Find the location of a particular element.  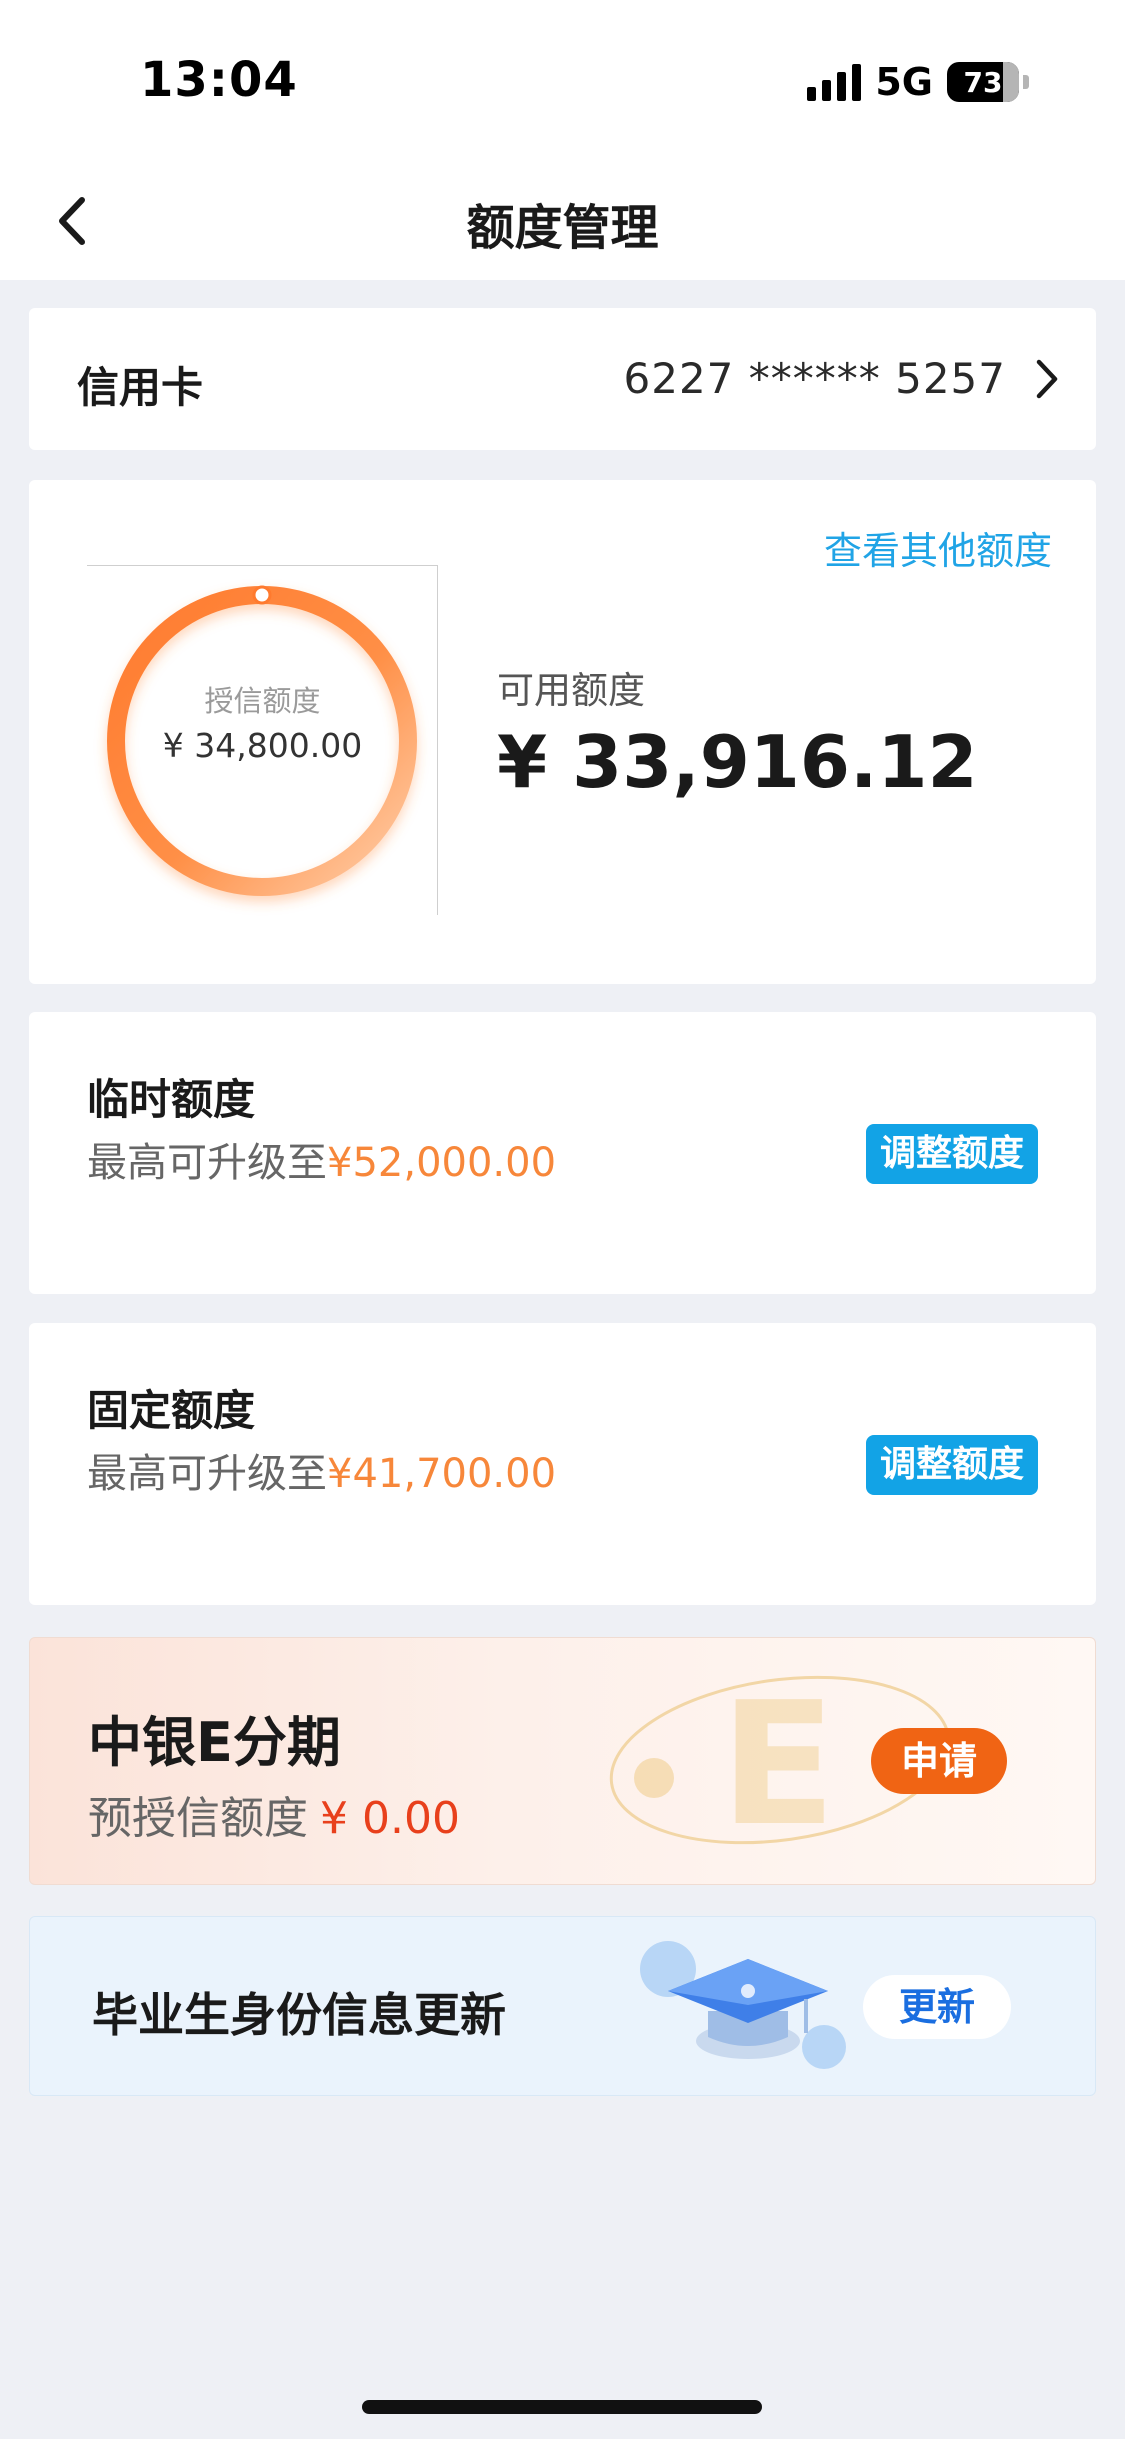

available-limit-label: 可用额度 is located at coordinates (571, 690).